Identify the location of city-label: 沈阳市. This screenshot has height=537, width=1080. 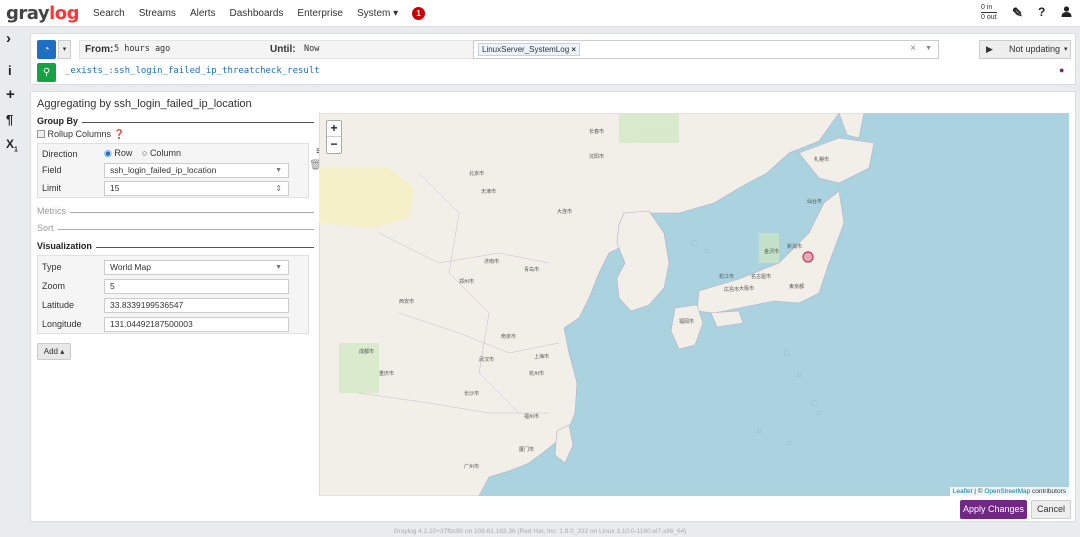
(596, 156).